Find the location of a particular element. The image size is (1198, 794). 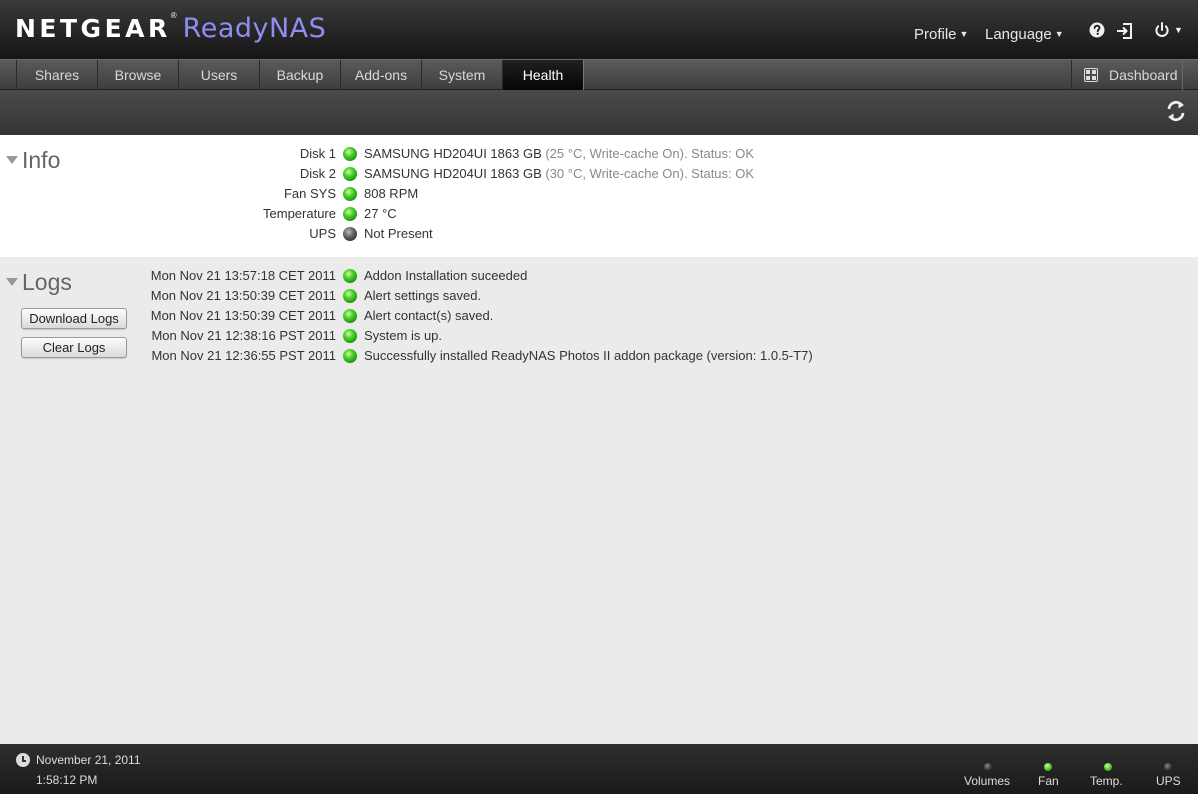

tab-health: Health is located at coordinates (543, 75).